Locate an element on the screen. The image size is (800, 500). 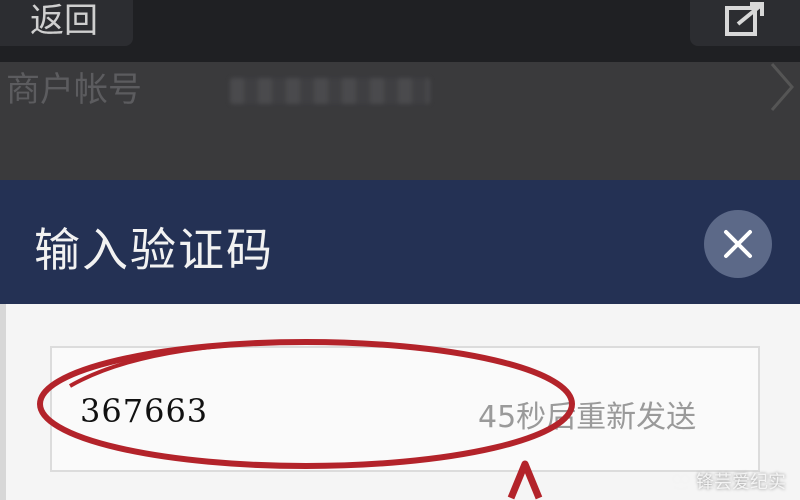
dialog-edge is located at coordinates (3, 402).